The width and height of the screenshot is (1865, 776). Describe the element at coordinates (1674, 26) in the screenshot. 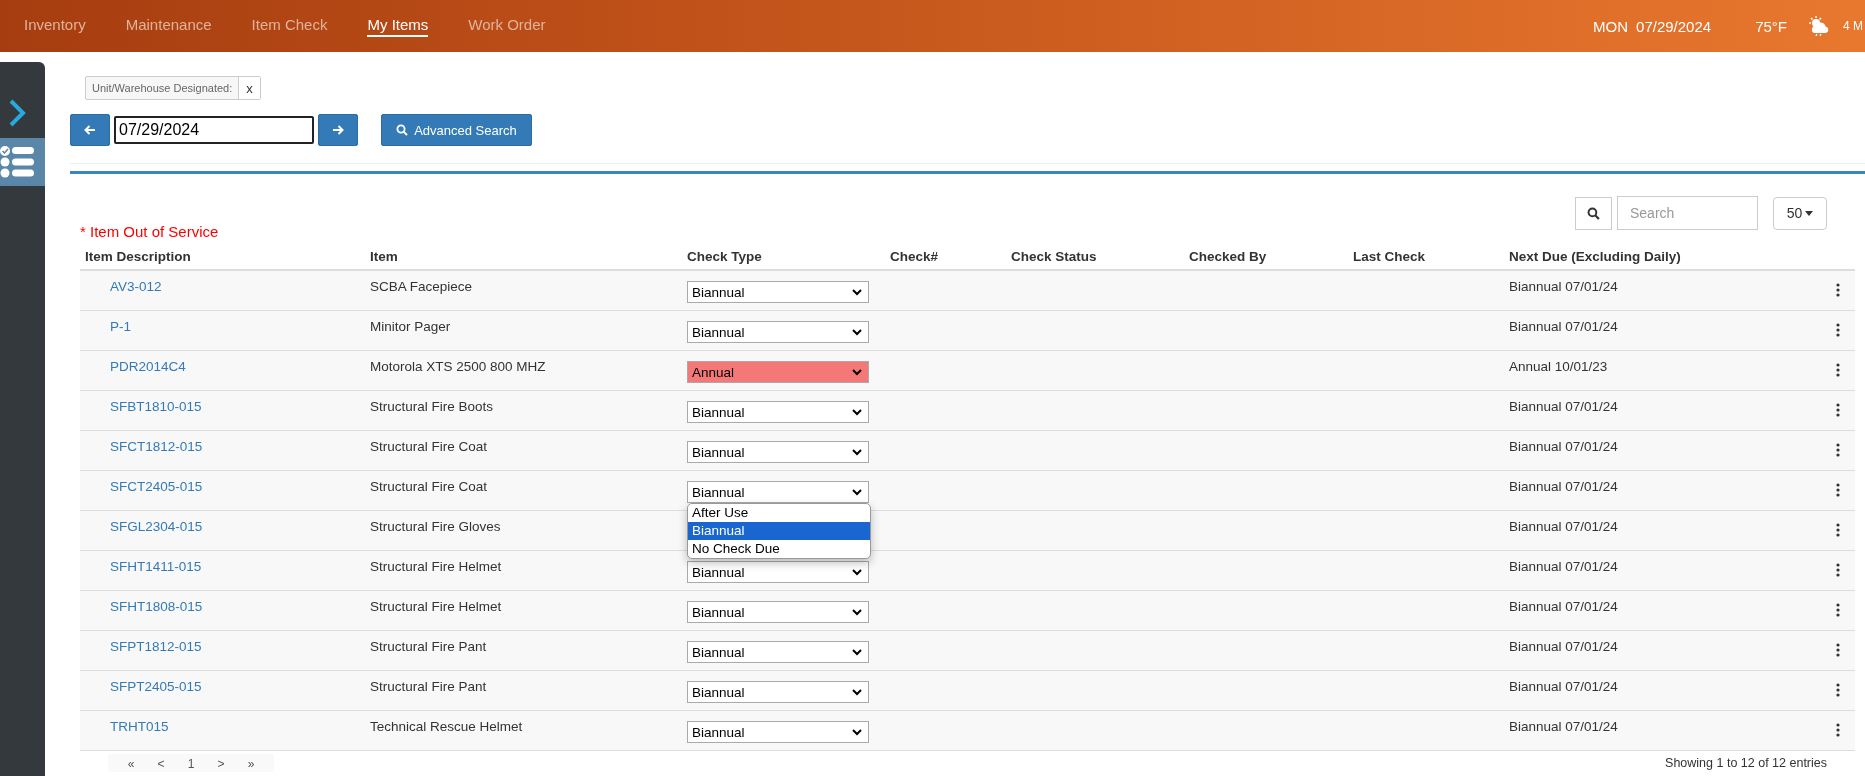

I see `date-label: 07/29/2024` at that location.